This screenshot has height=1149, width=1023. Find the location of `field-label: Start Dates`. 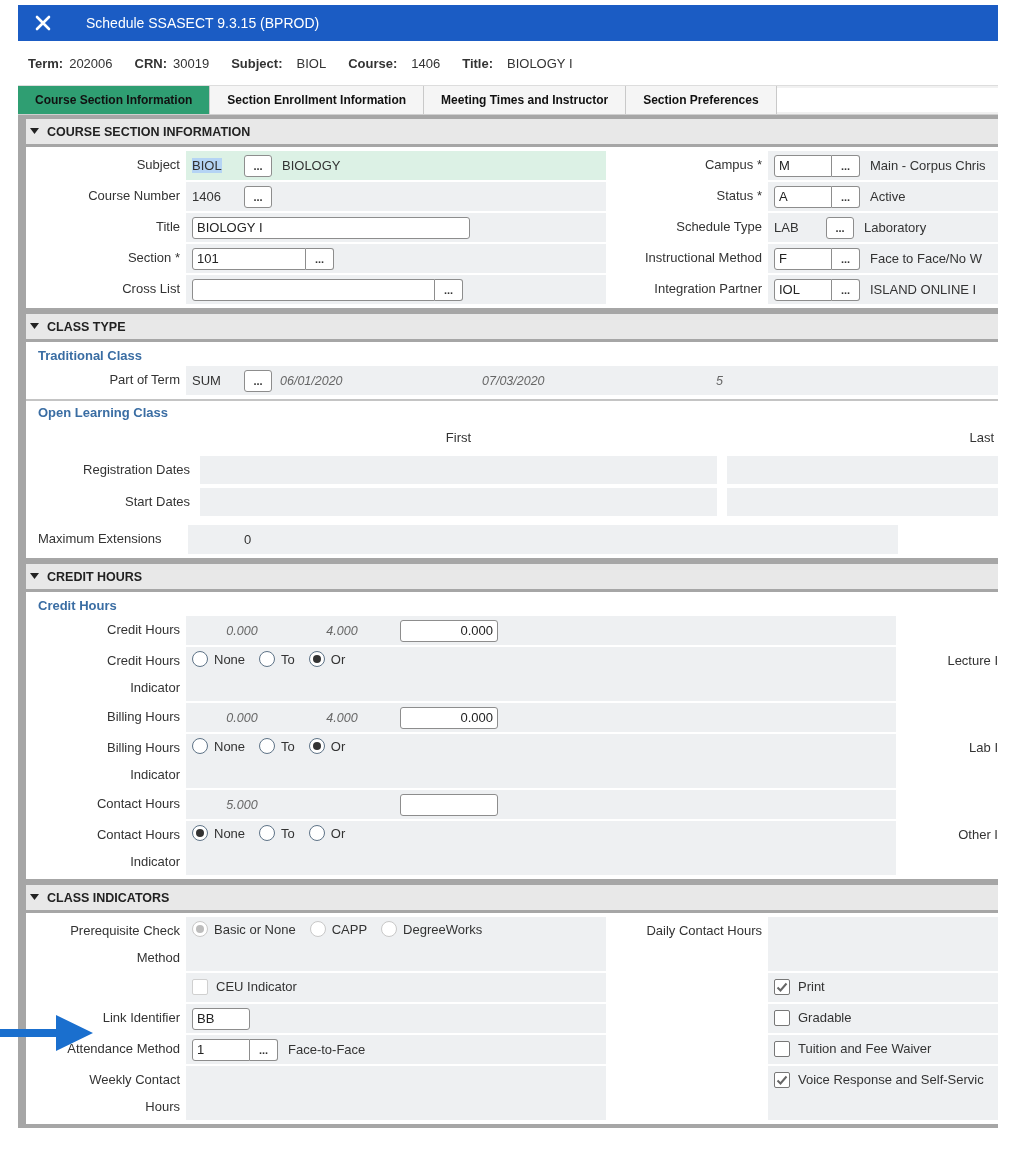

field-label: Start Dates is located at coordinates (157, 502).